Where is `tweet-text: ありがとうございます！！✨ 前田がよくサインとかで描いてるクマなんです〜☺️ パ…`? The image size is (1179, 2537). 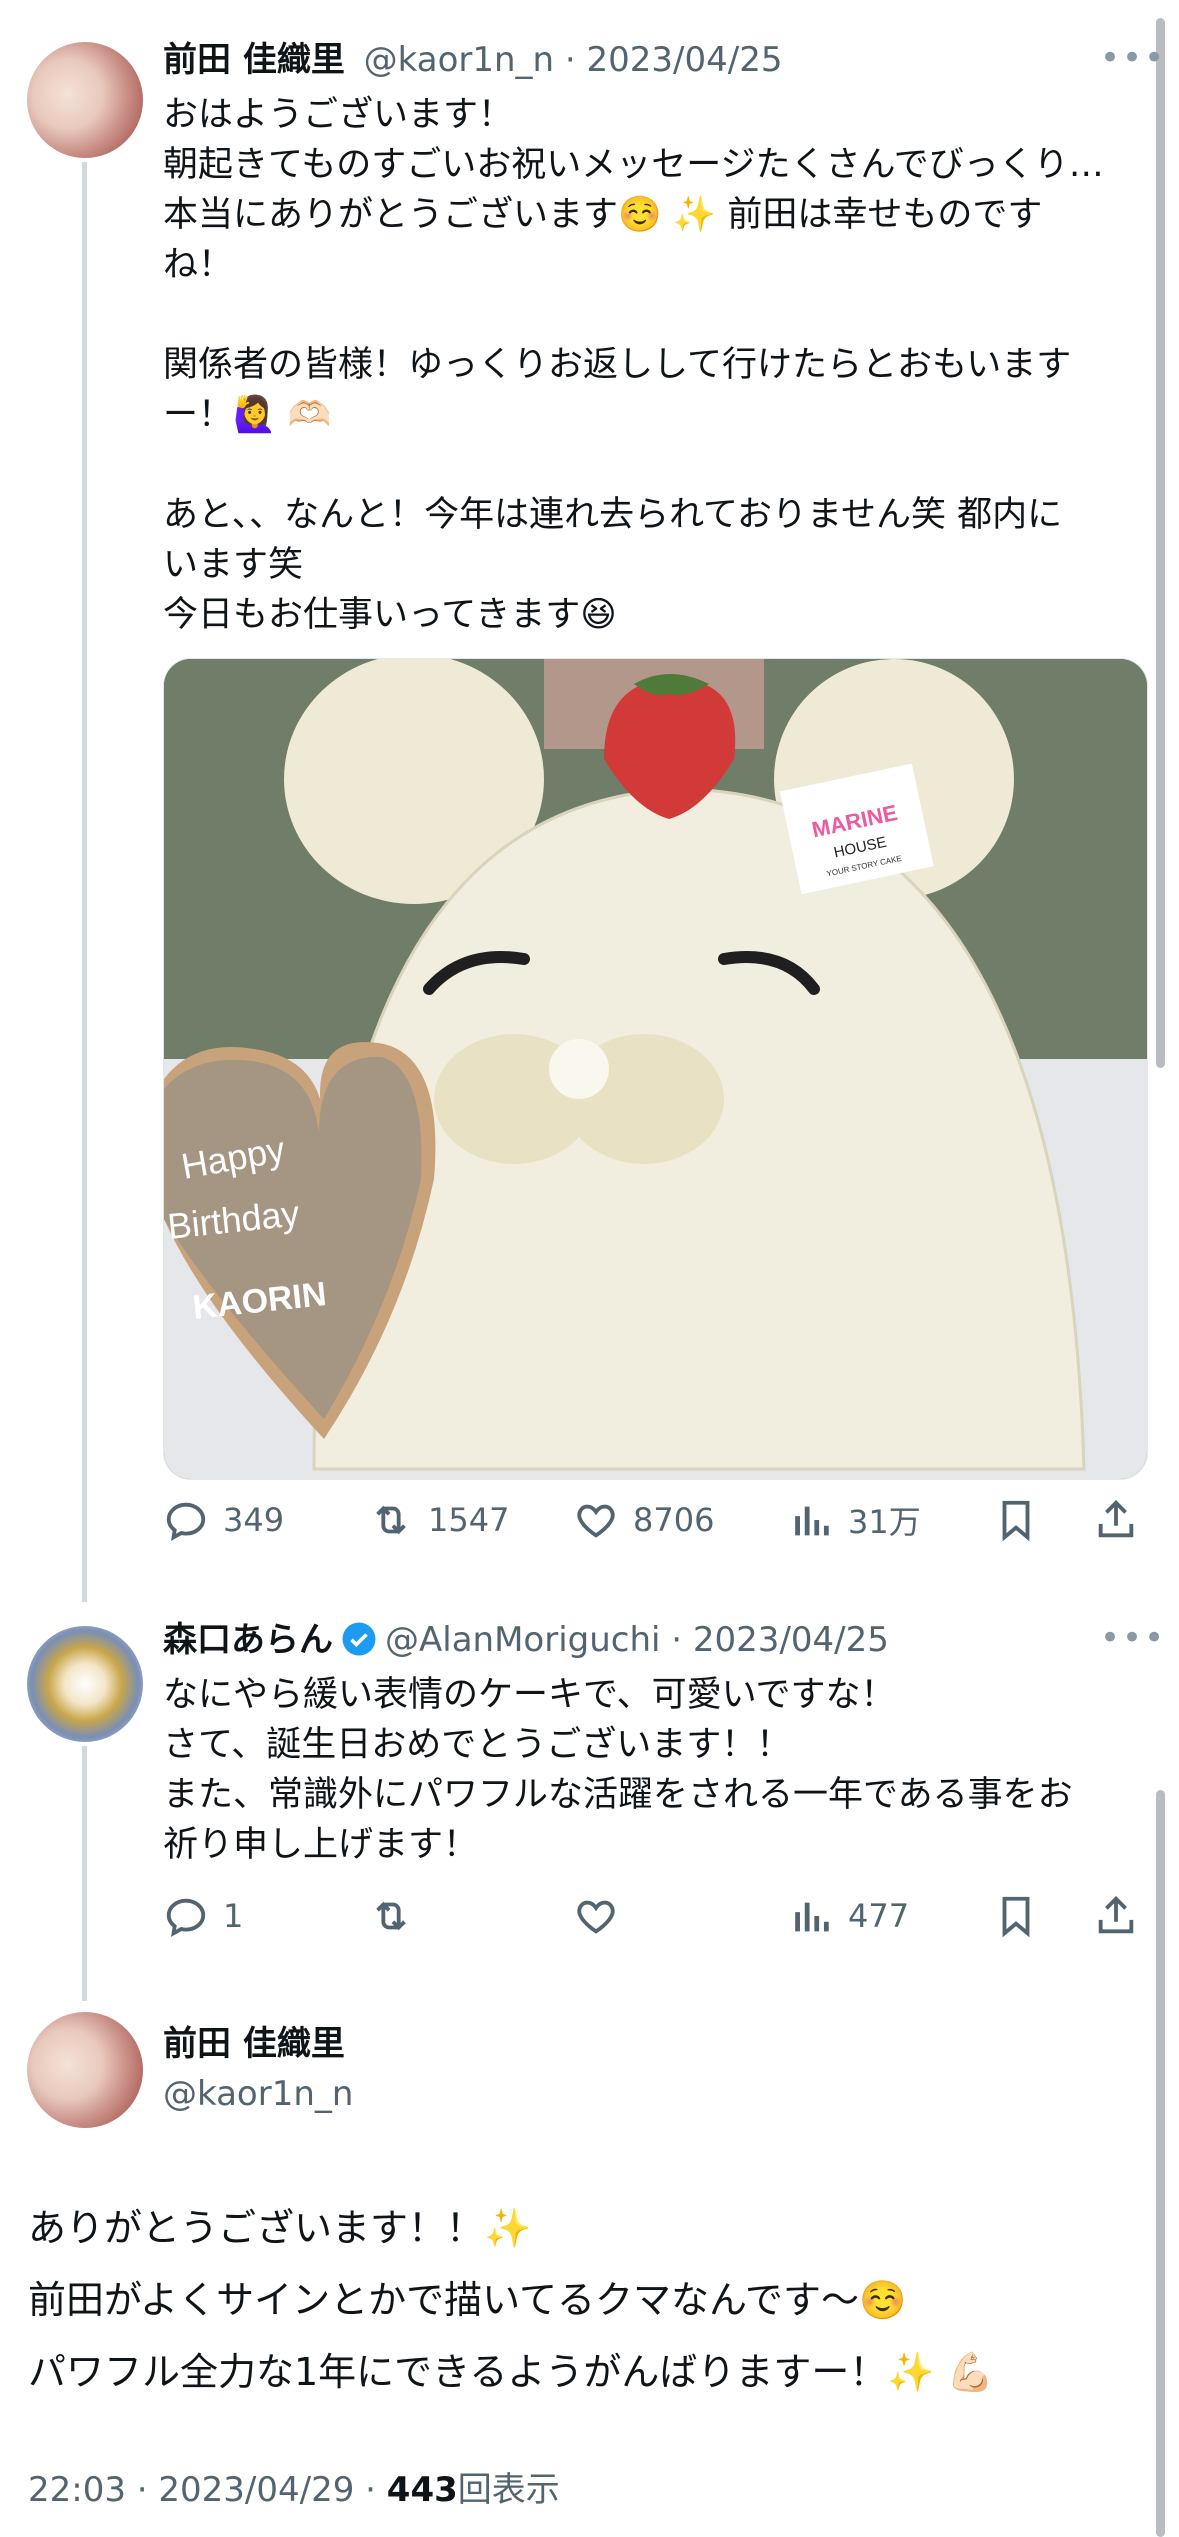
tweet-text: ありがとうございます！！✨ 前田がよくサインとかで描いてるクマなんです〜☺️ パ… is located at coordinates (511, 2300).